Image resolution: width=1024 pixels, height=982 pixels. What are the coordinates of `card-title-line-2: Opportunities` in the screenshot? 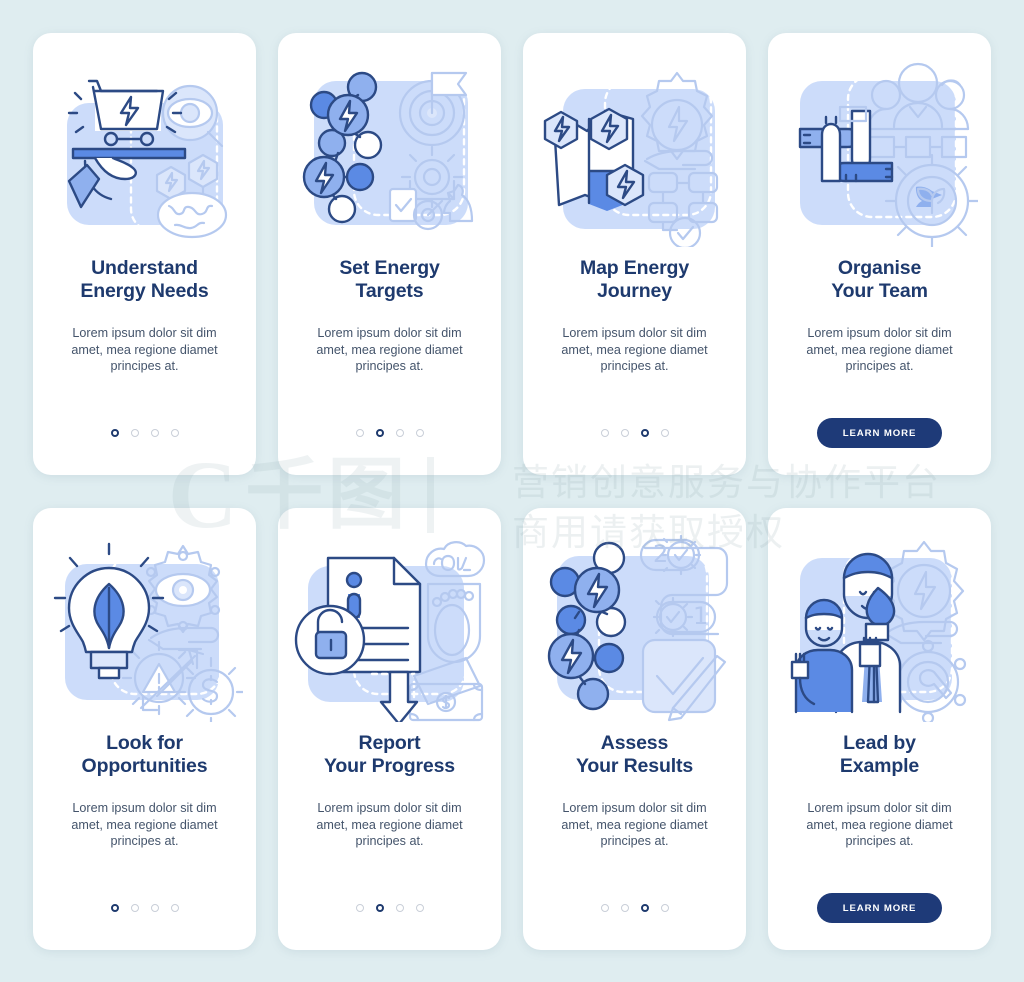 It's located at (144, 765).